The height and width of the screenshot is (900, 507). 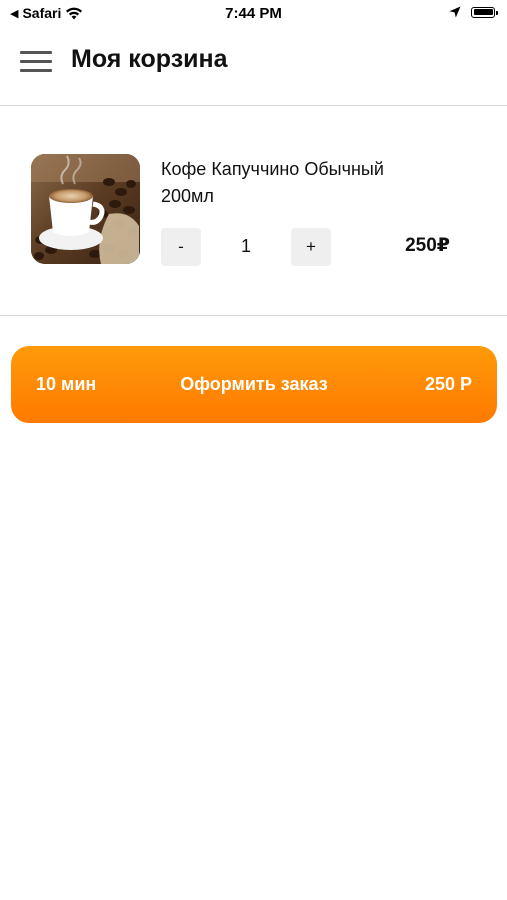 What do you see at coordinates (311, 247) in the screenshot?
I see `increase-quantity-button: +` at bounding box center [311, 247].